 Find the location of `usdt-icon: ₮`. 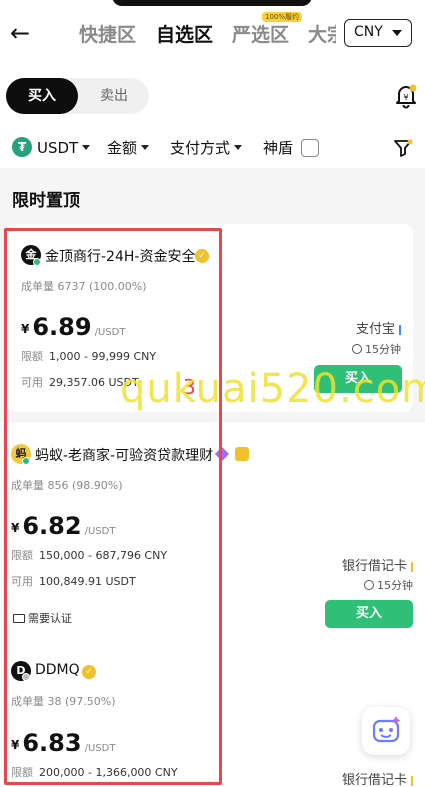

usdt-icon: ₮ is located at coordinates (22, 147).